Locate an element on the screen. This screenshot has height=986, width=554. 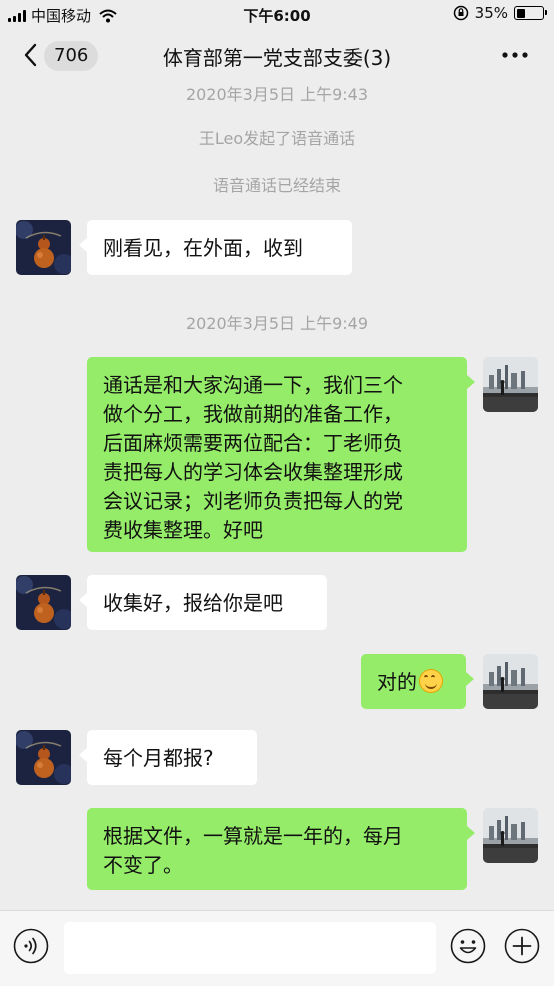
battery-percent: 35% is located at coordinates (491, 13).